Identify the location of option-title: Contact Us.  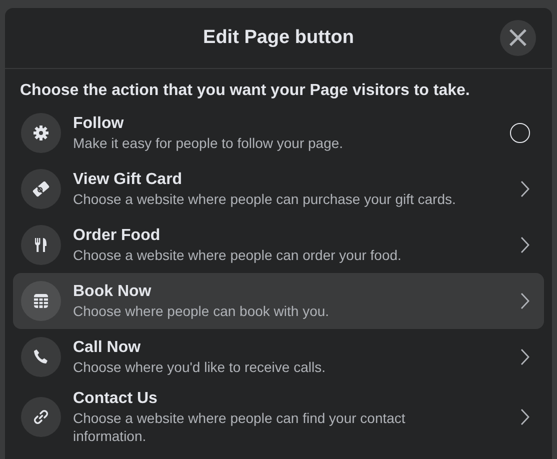
(115, 399).